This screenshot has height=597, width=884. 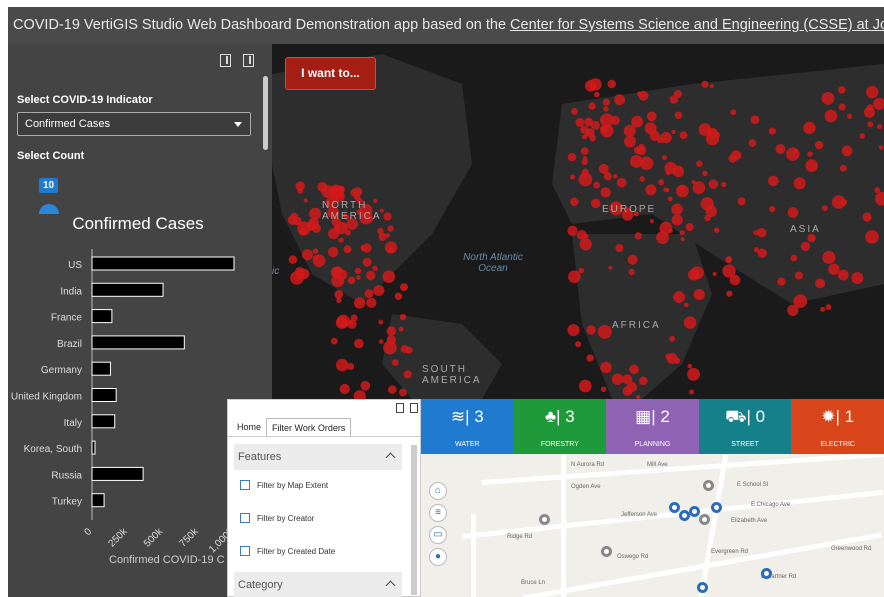 What do you see at coordinates (249, 427) in the screenshot?
I see `tab-home: Home` at bounding box center [249, 427].